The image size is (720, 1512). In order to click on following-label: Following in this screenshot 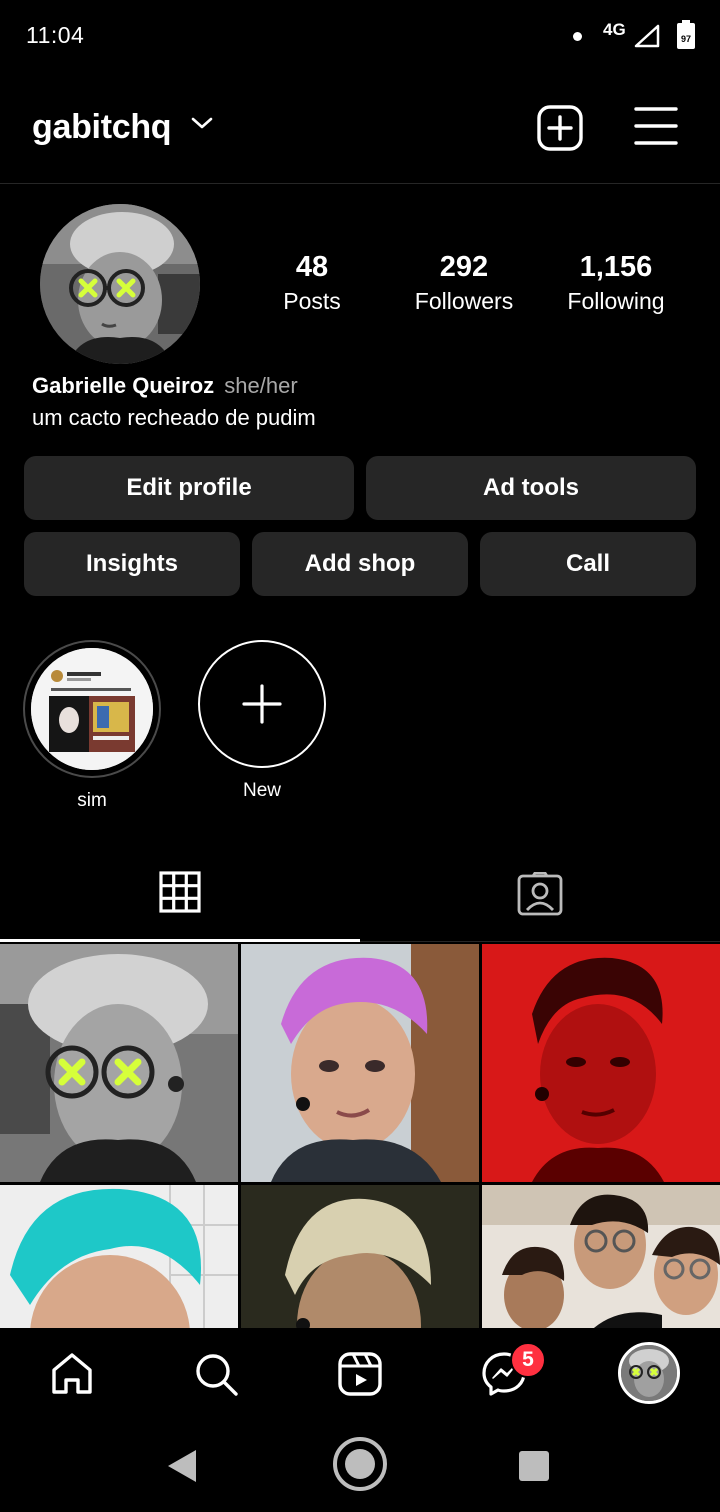, I will do `click(616, 301)`.